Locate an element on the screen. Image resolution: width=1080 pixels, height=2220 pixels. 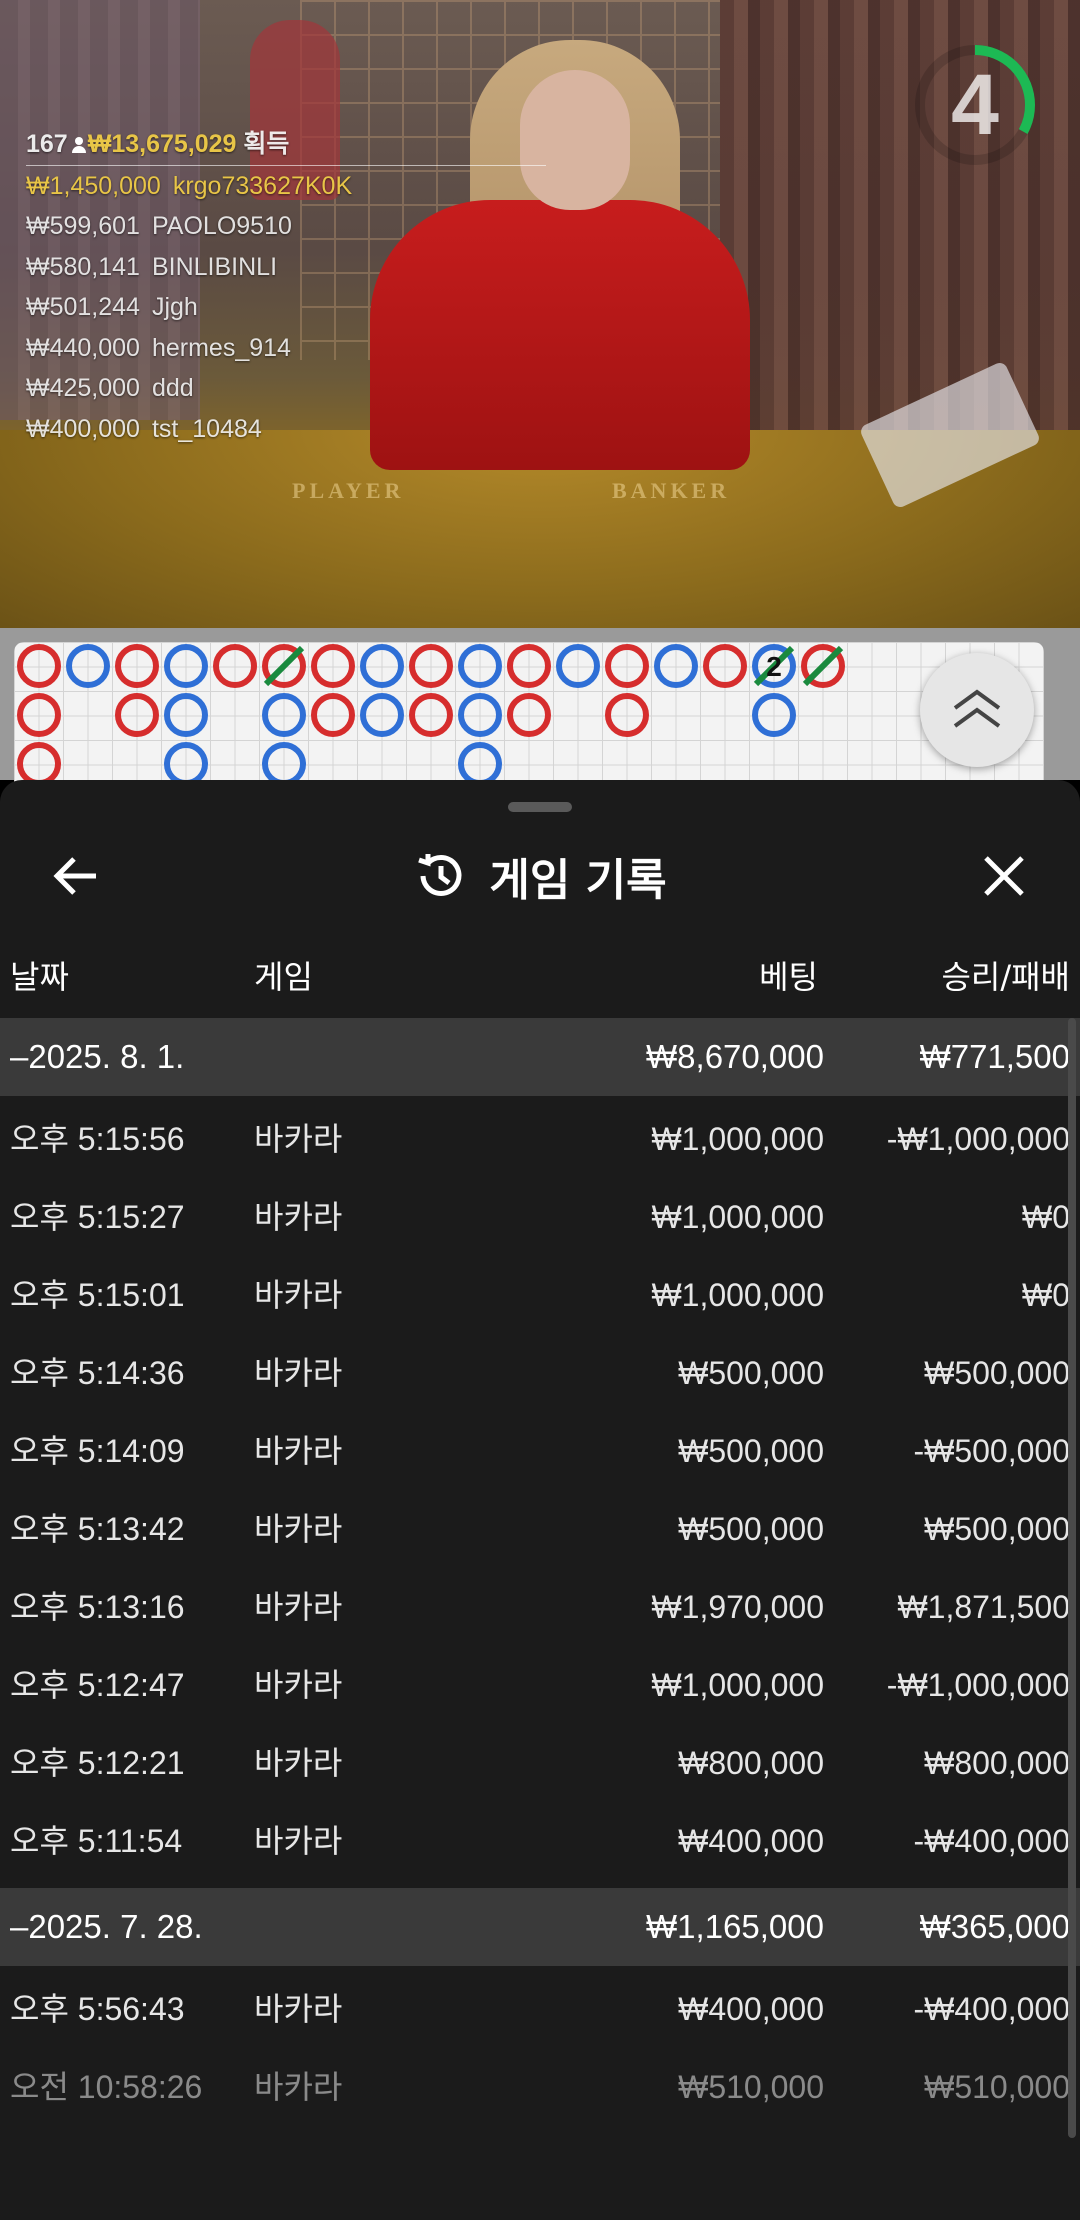
row-time: 오후 5:15:01 is located at coordinates (97, 1295).